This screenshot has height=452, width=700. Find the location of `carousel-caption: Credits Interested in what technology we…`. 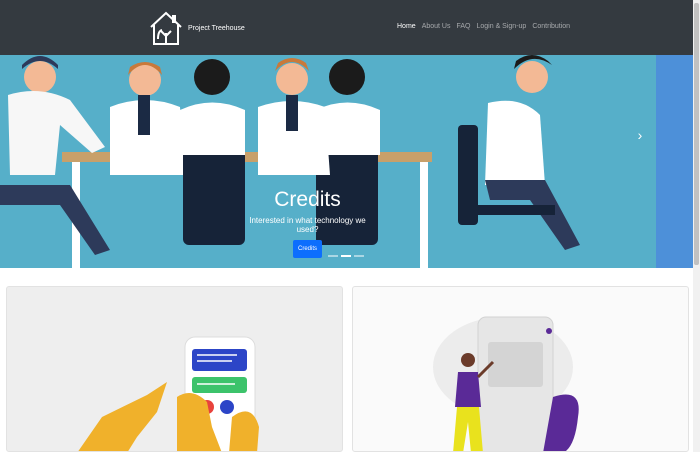

carousel-caption: Credits Interested in what technology we… is located at coordinates (307, 223).